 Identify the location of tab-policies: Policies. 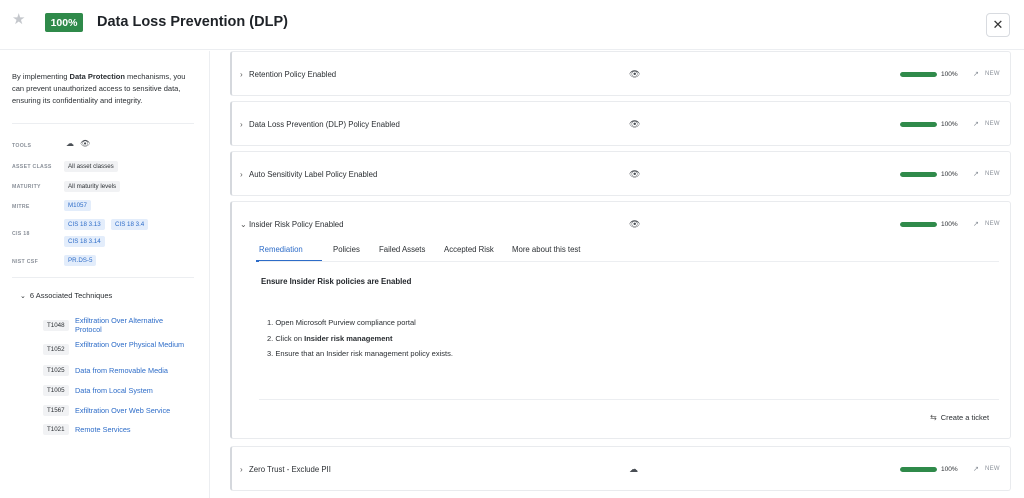
(346, 250).